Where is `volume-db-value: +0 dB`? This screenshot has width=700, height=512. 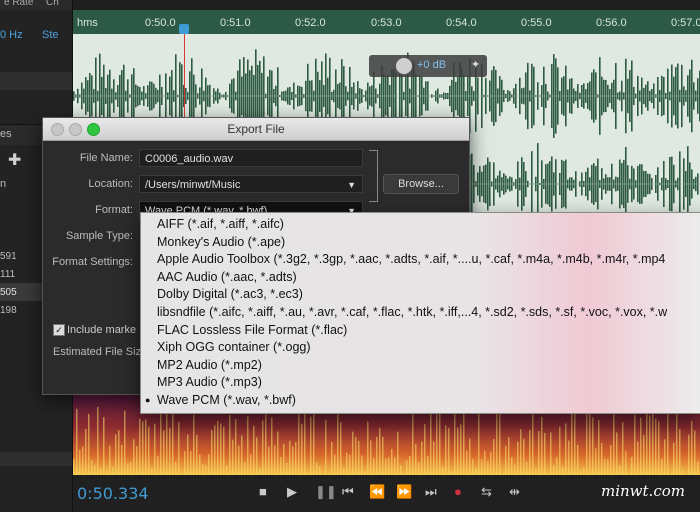
volume-db-value: +0 dB is located at coordinates (432, 65).